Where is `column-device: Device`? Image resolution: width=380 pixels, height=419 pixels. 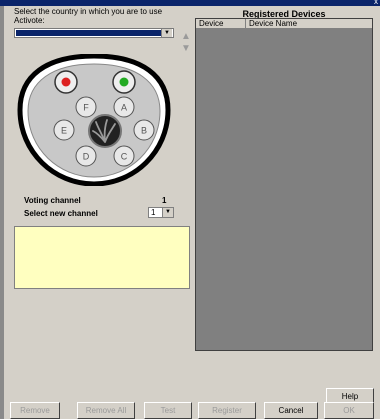 column-device: Device is located at coordinates (221, 23).